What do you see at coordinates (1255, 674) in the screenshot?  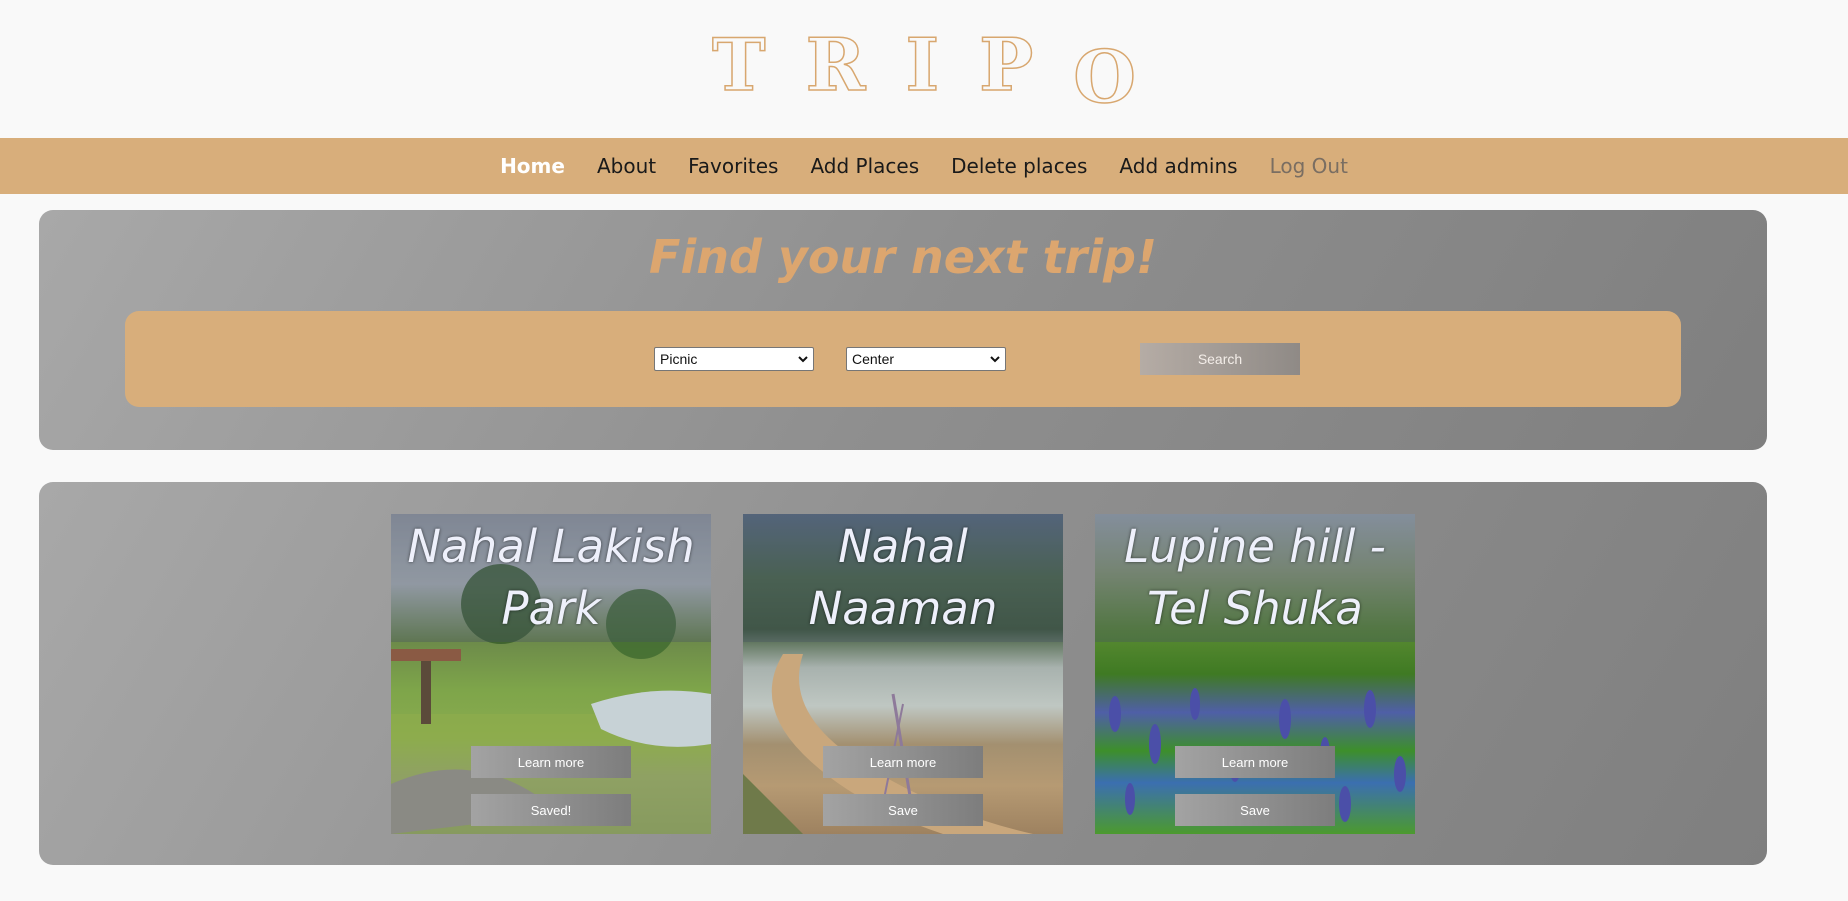 I see `place-card: Lupine hill - Tel Shuka Learn more Save` at bounding box center [1255, 674].